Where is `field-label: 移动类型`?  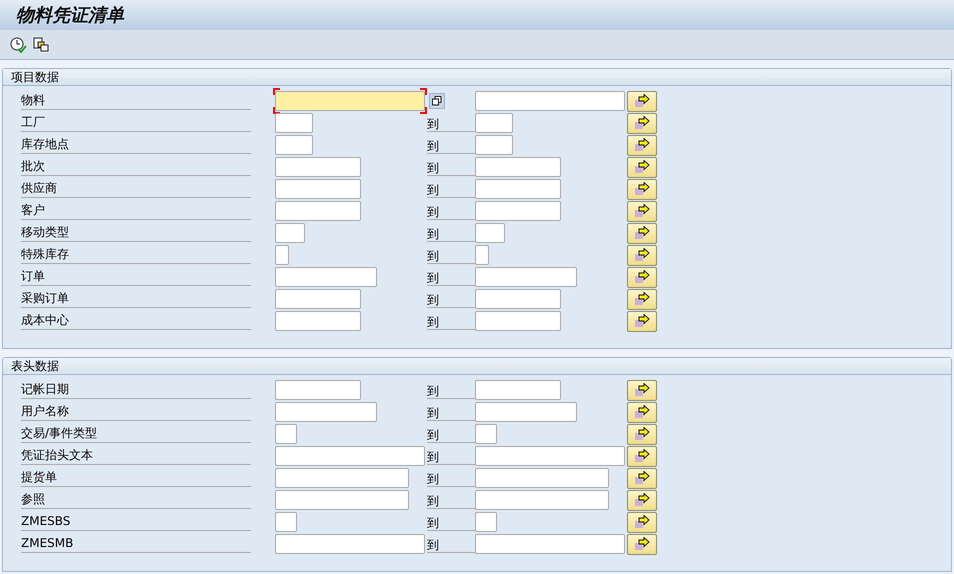 field-label: 移动类型 is located at coordinates (136, 232).